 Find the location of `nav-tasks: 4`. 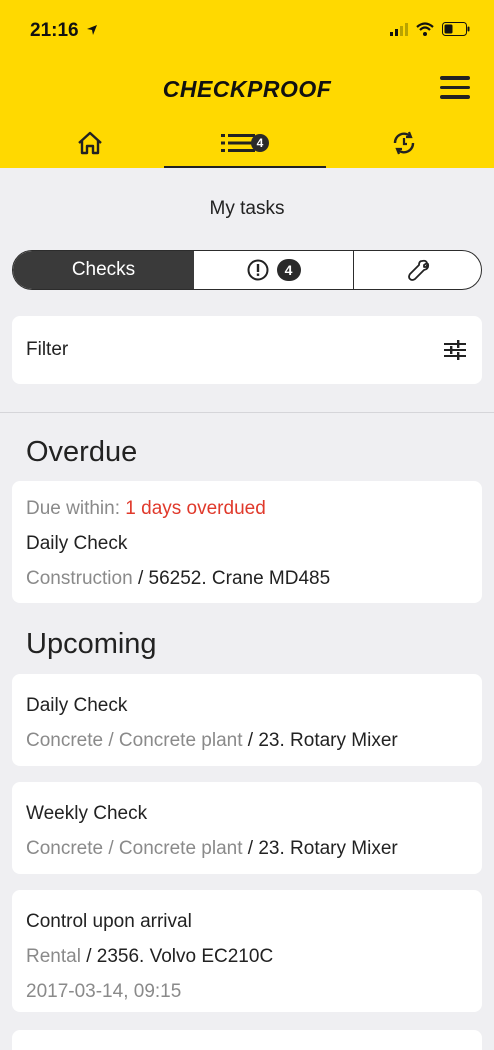

nav-tasks: 4 is located at coordinates (245, 143).